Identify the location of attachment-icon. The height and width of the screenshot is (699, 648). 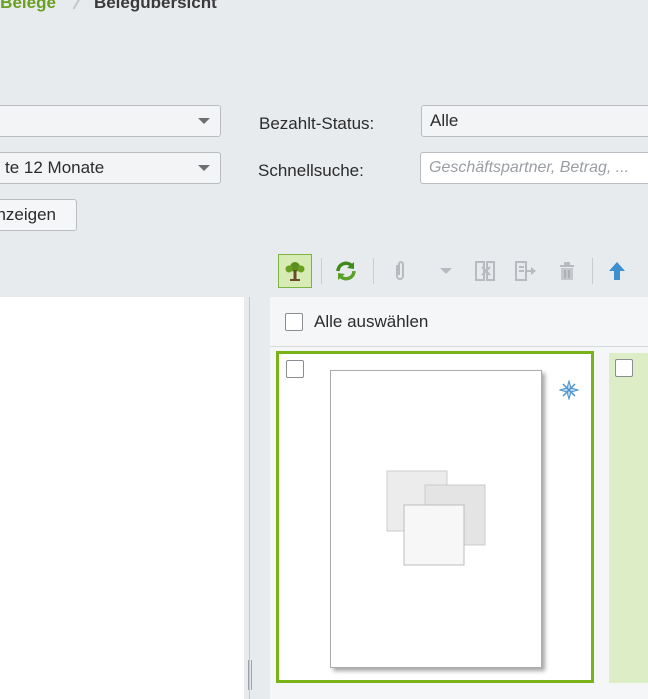
(400, 270).